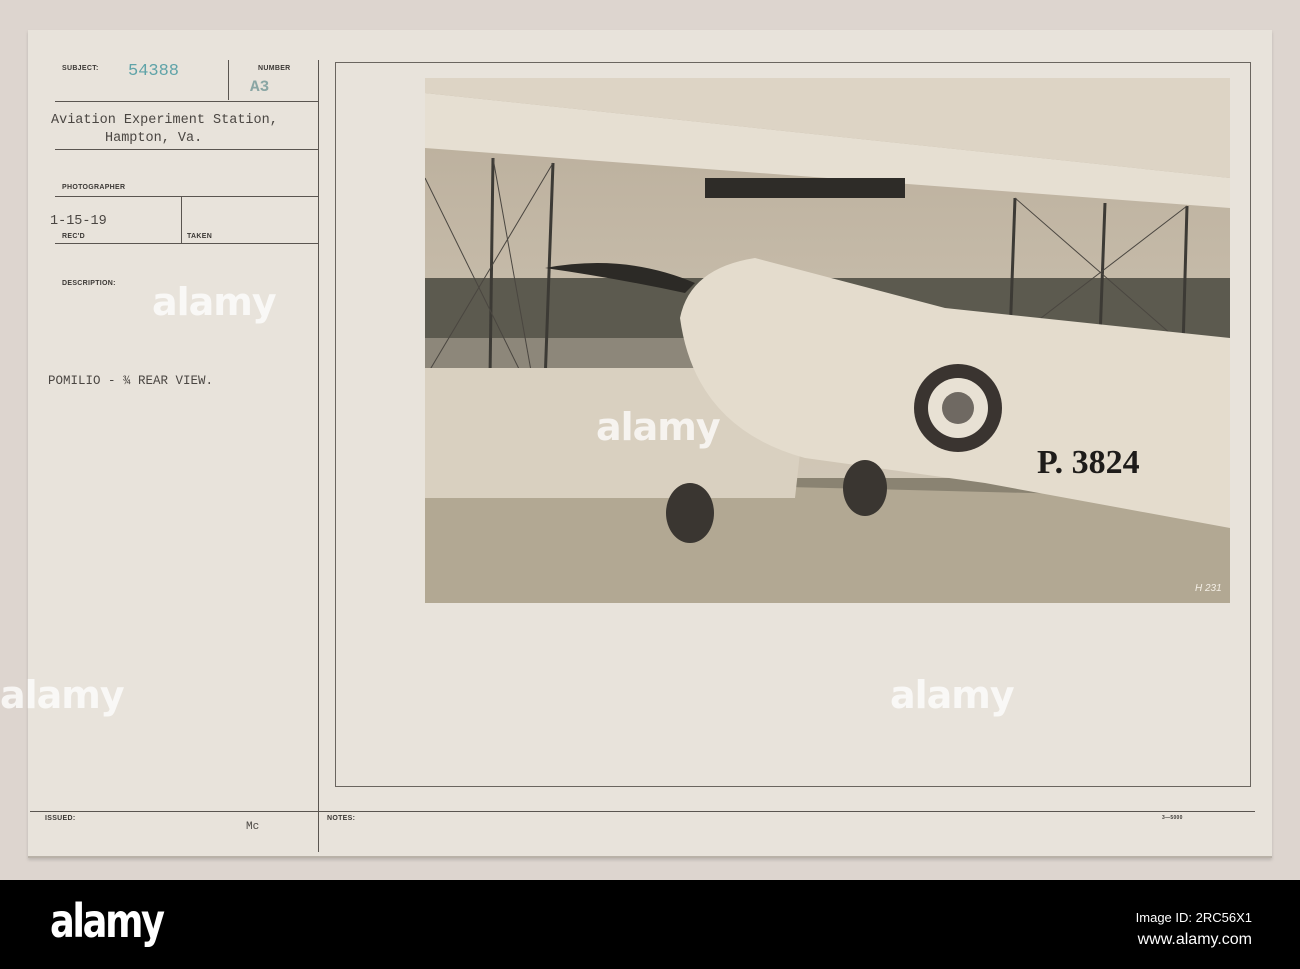 The width and height of the screenshot is (1300, 969). I want to click on issued-label: ISSUED:, so click(60, 818).